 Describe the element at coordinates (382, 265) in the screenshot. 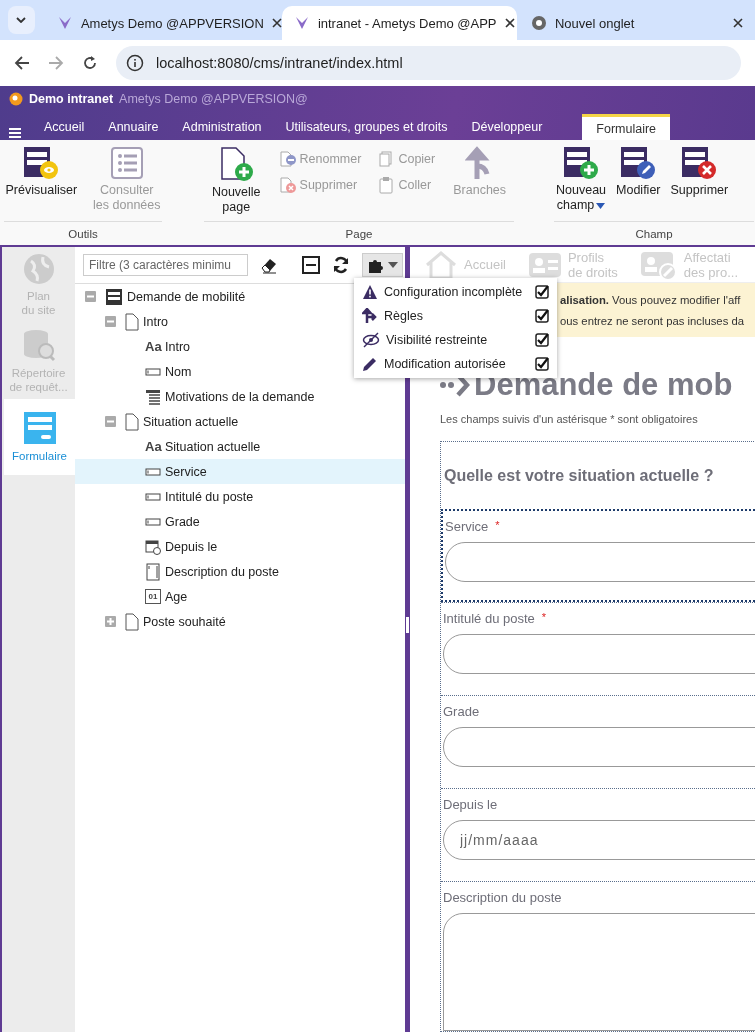

I see `filter-menu-button` at that location.